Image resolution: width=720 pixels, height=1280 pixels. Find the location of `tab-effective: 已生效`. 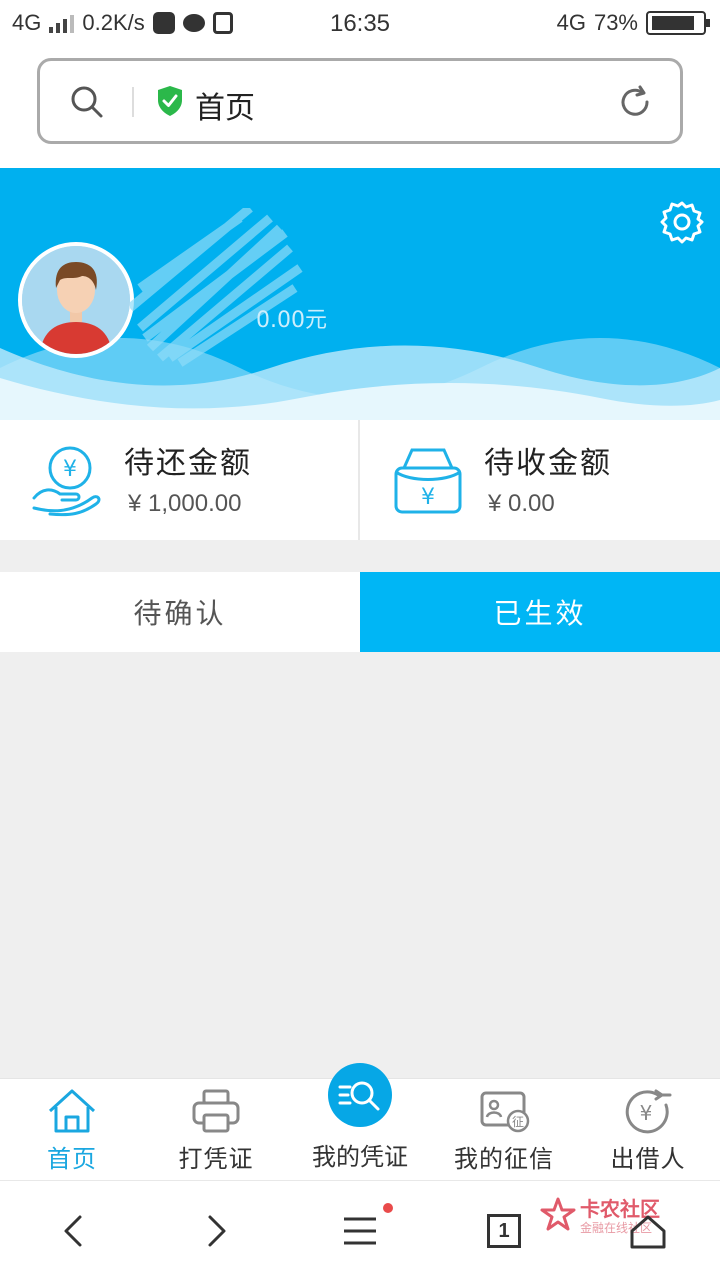

tab-effective: 已生效 is located at coordinates (540, 612).